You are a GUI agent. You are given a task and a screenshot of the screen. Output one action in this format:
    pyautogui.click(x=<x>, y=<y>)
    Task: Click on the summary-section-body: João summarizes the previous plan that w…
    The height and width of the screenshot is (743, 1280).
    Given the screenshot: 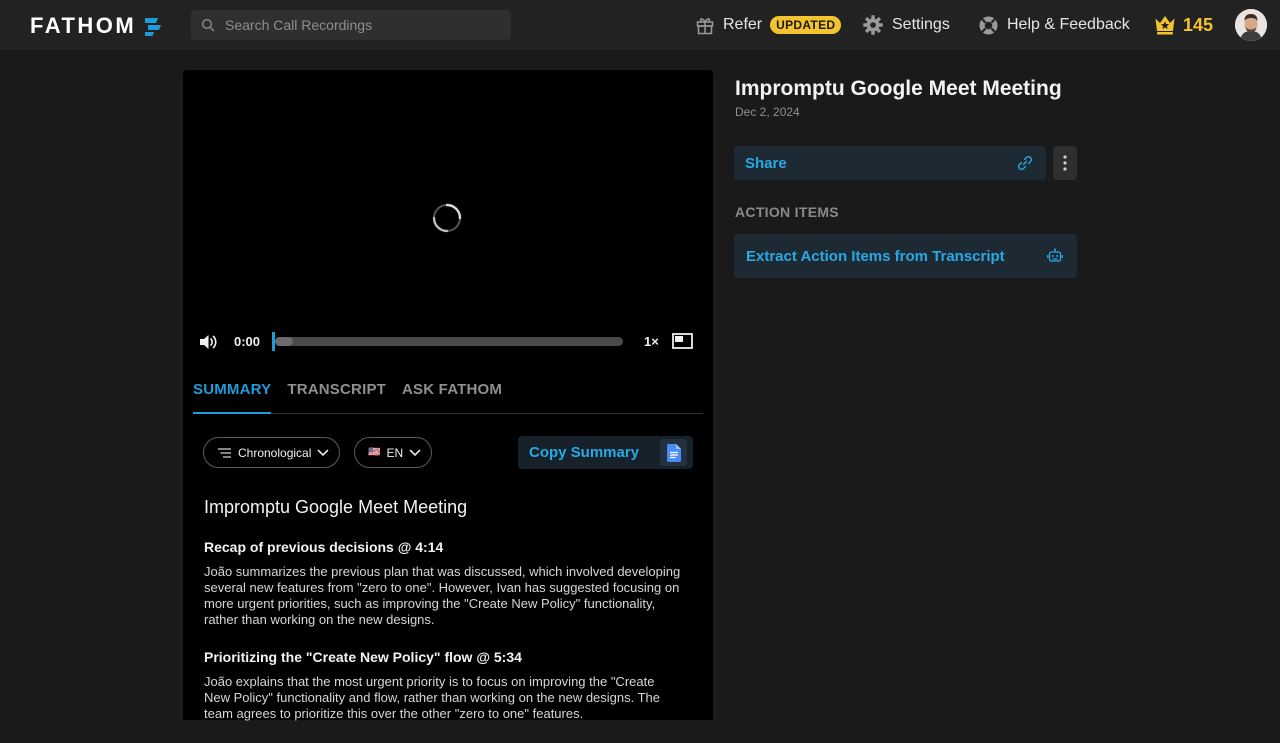 What is the action you would take?
    pyautogui.click(x=442, y=595)
    